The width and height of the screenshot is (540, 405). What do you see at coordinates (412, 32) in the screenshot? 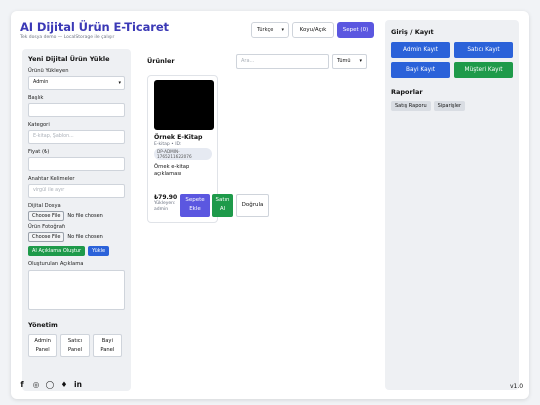
I see `auth-title: Giriş / Kayıt` at bounding box center [412, 32].